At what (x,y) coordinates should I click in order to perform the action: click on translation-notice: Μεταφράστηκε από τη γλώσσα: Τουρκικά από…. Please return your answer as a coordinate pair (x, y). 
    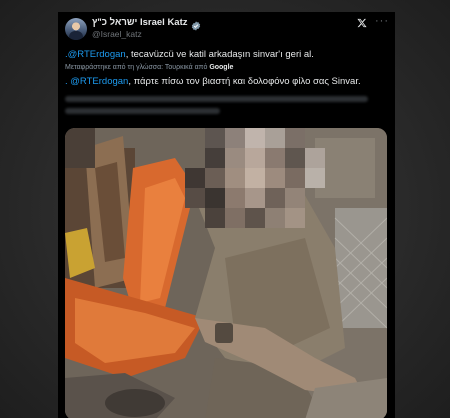
    Looking at the image, I should click on (149, 67).